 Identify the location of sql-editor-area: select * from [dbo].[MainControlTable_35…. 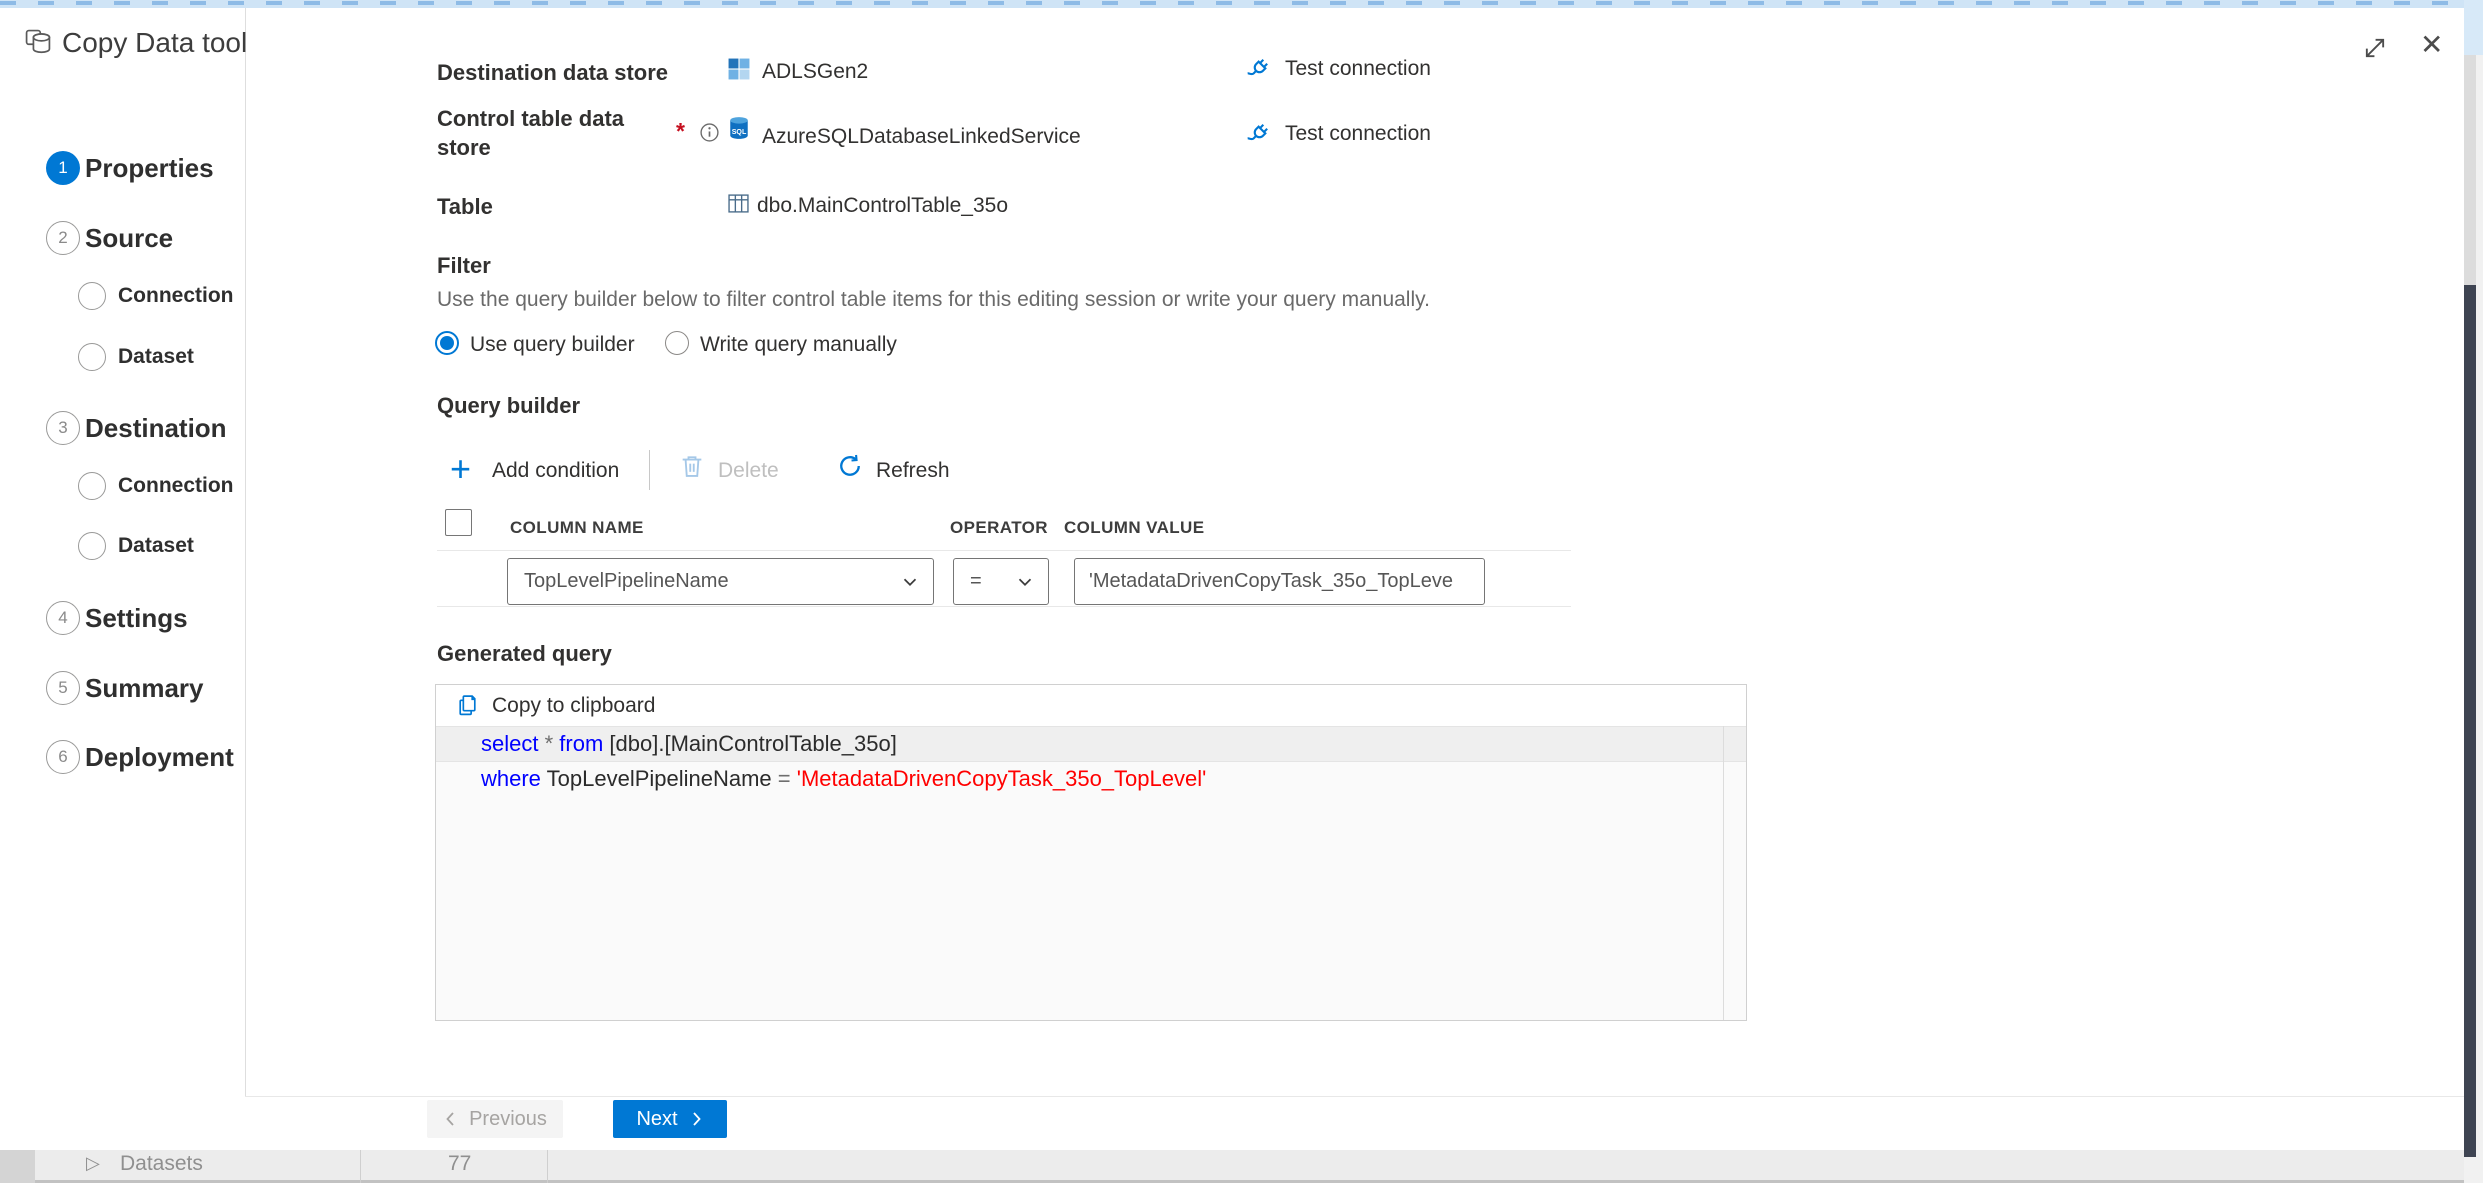
(1091, 873).